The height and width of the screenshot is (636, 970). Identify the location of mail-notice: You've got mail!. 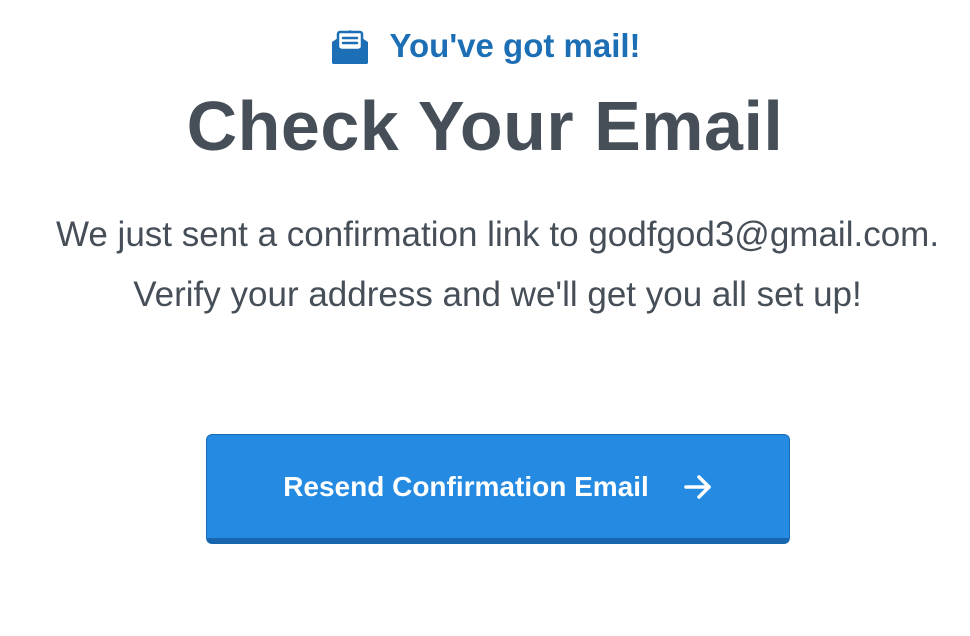
(485, 46).